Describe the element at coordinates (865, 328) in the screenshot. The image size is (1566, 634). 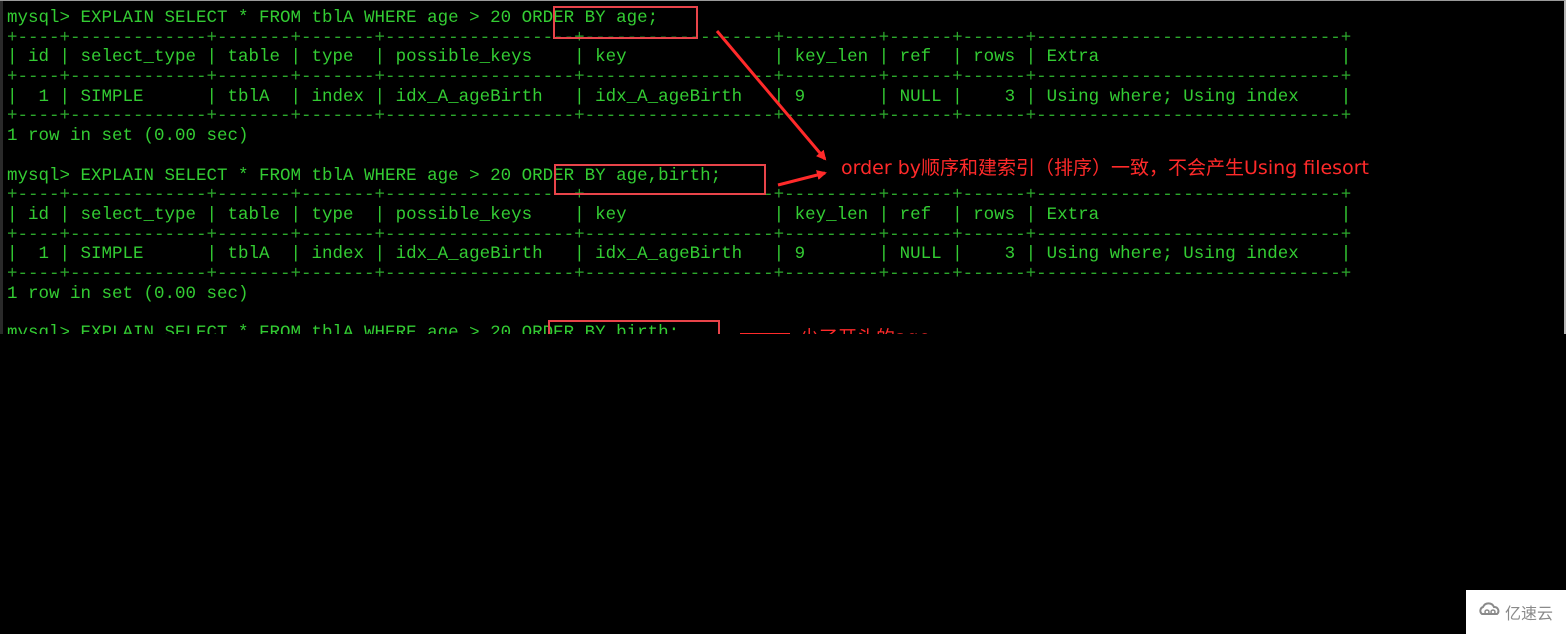
I see `annotation-note-missing-leading-age: 少了开头的age` at that location.